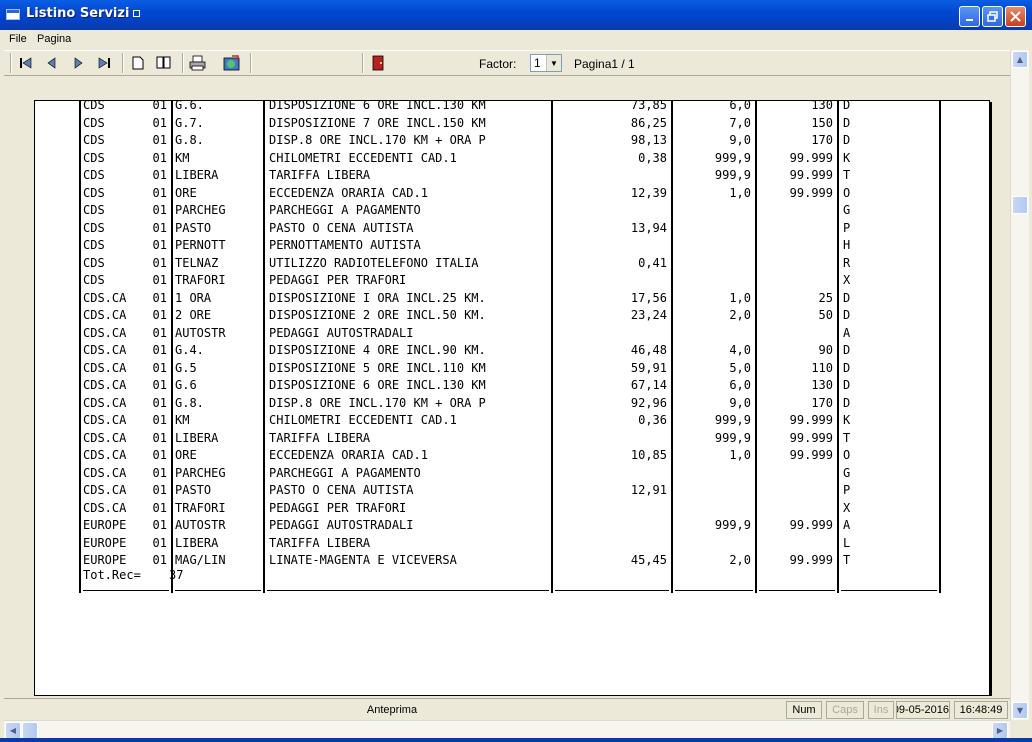 The width and height of the screenshot is (1032, 742). What do you see at coordinates (652, 262) in the screenshot?
I see `table-cell: 0,41` at bounding box center [652, 262].